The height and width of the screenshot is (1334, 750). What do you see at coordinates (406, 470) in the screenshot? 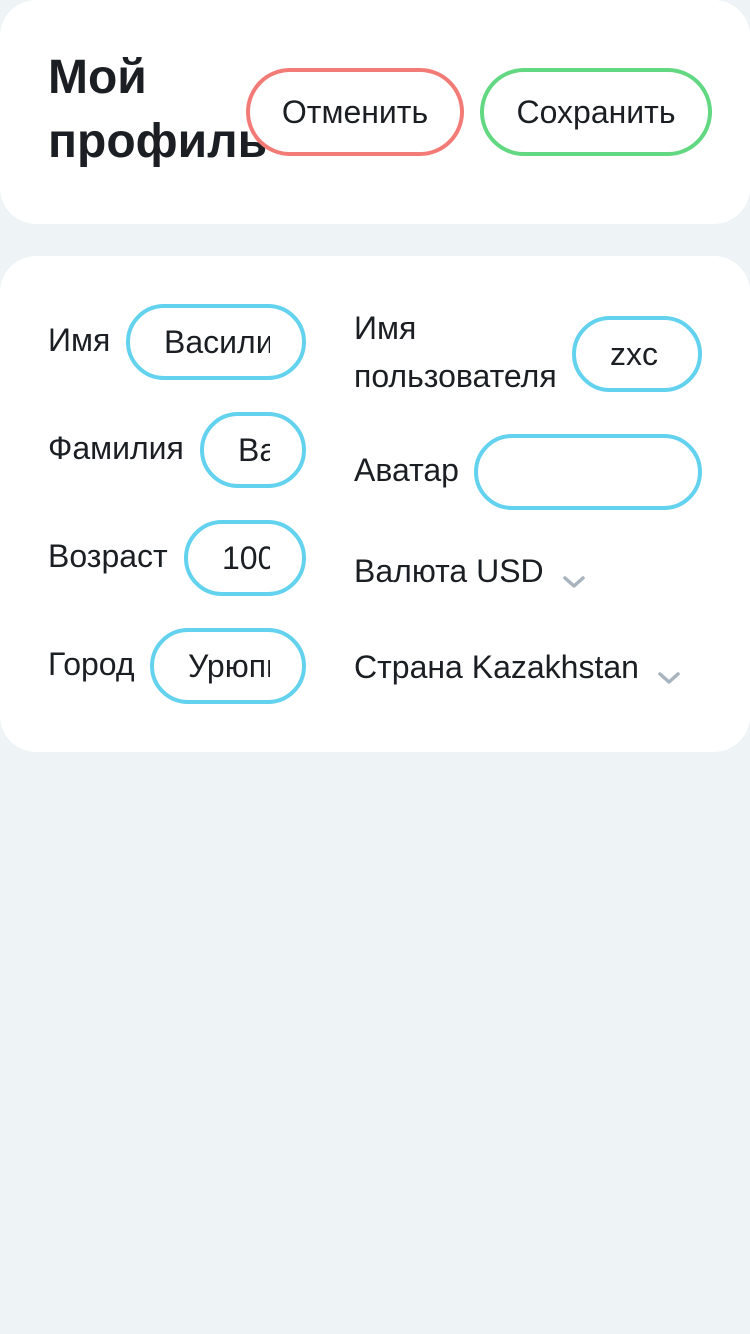
I see `avatar-label: Аватар` at bounding box center [406, 470].